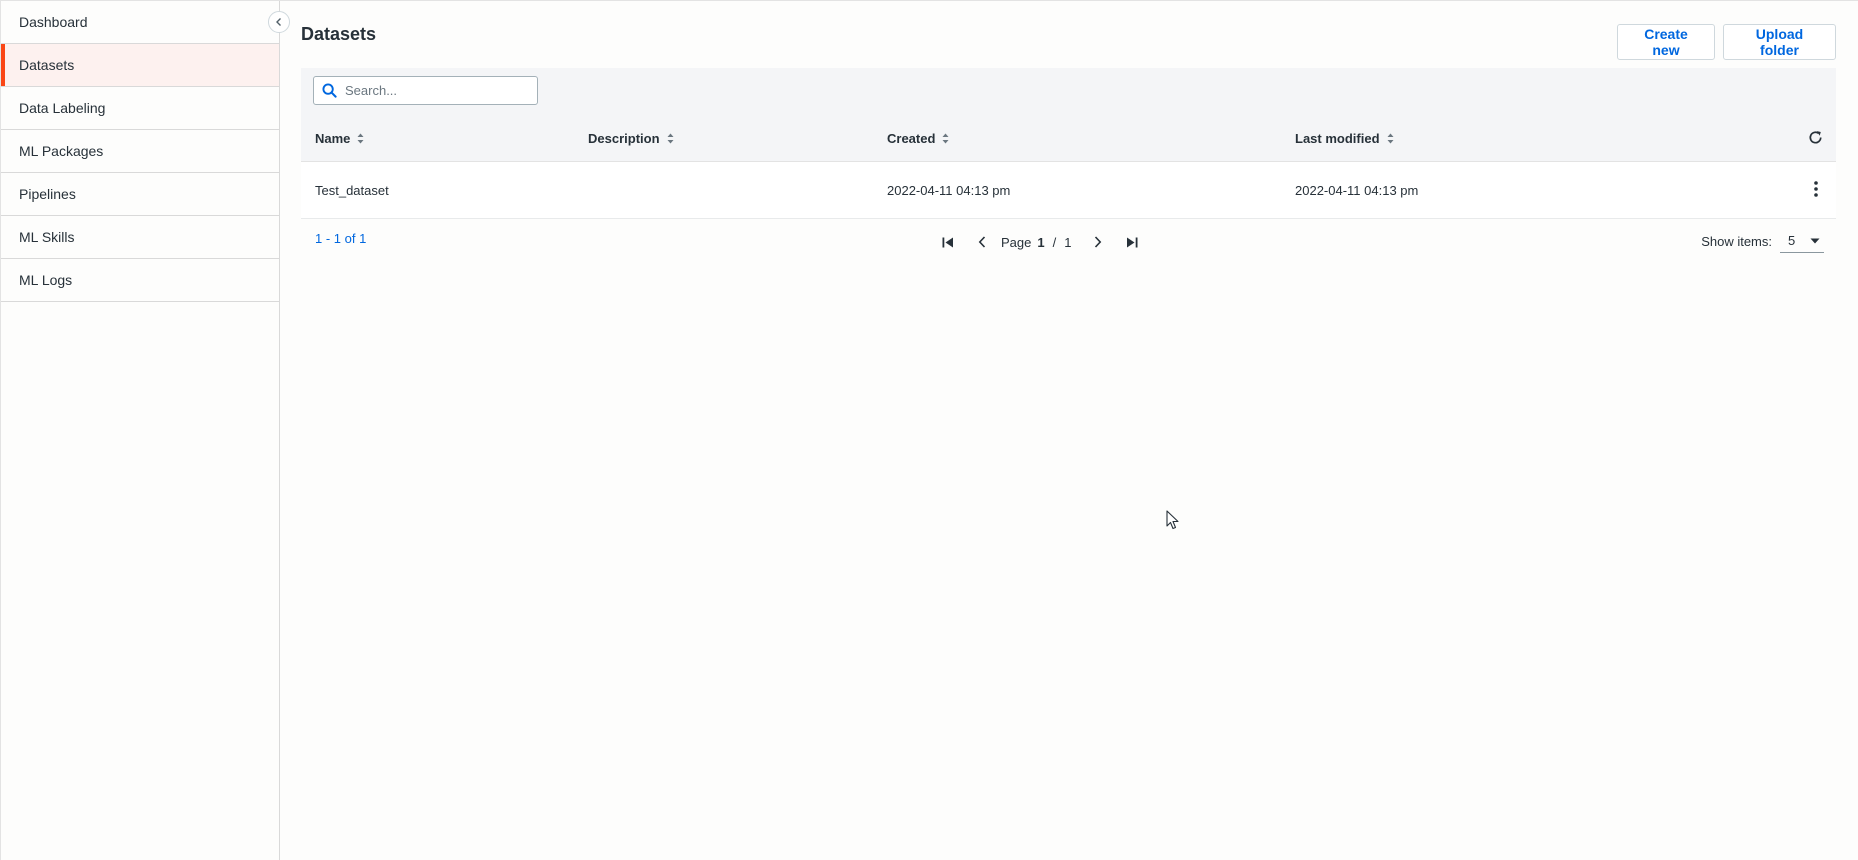 Image resolution: width=1858 pixels, height=860 pixels. I want to click on refresh-icon, so click(1815, 137).